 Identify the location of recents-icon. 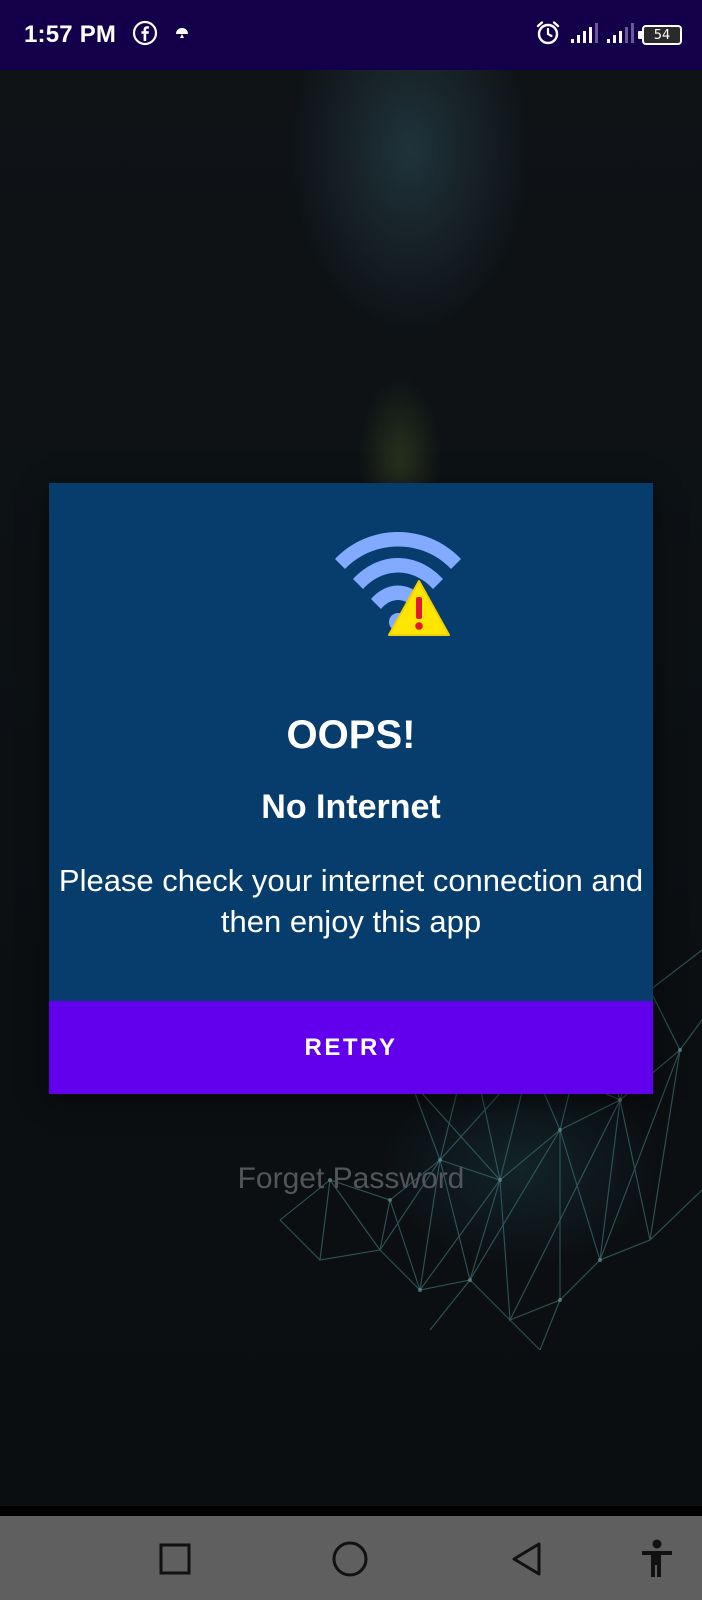
(175, 1559).